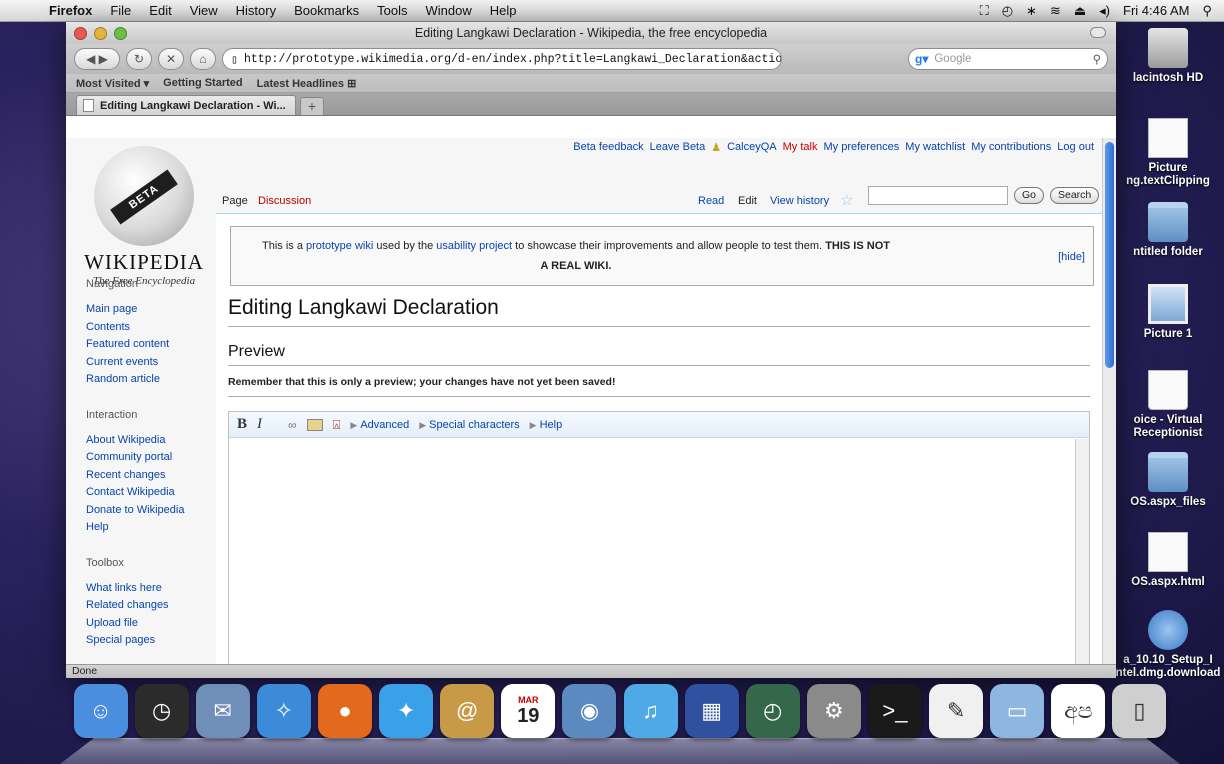 Image resolution: width=1224 pixels, height=764 pixels. What do you see at coordinates (151, 441) in the screenshot?
I see `sidebar-item-about: About Wikipedia` at bounding box center [151, 441].